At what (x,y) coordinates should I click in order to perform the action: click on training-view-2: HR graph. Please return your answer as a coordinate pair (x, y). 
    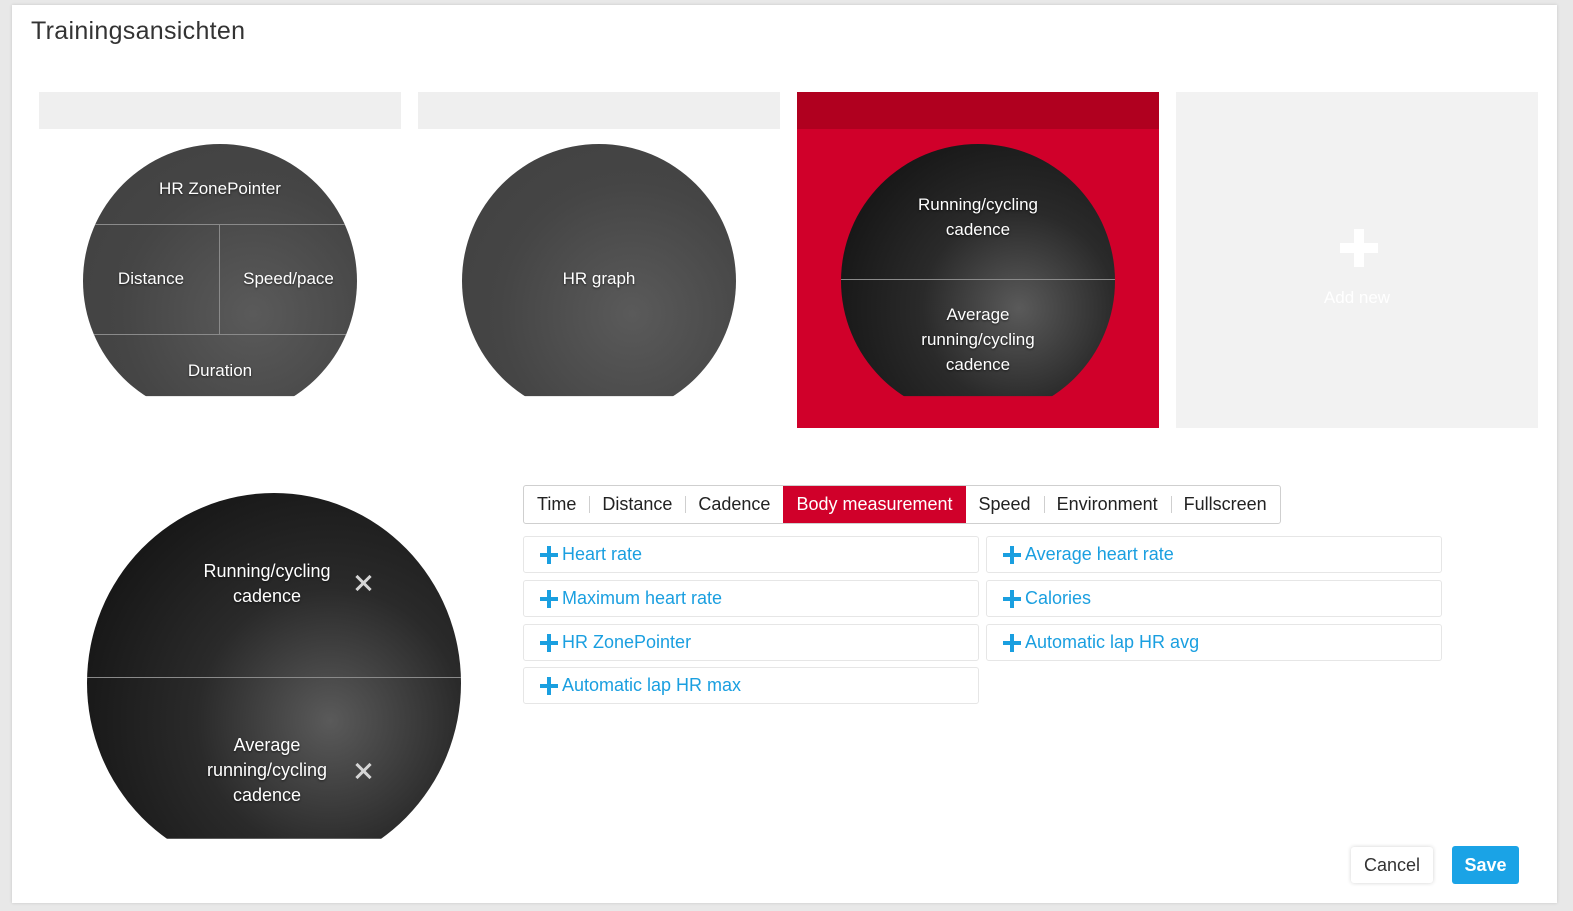
    Looking at the image, I should click on (599, 260).